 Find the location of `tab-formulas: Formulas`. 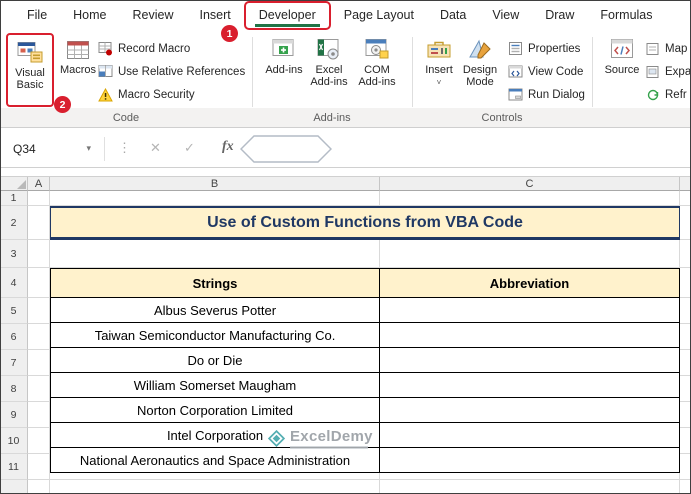

tab-formulas: Formulas is located at coordinates (626, 15).